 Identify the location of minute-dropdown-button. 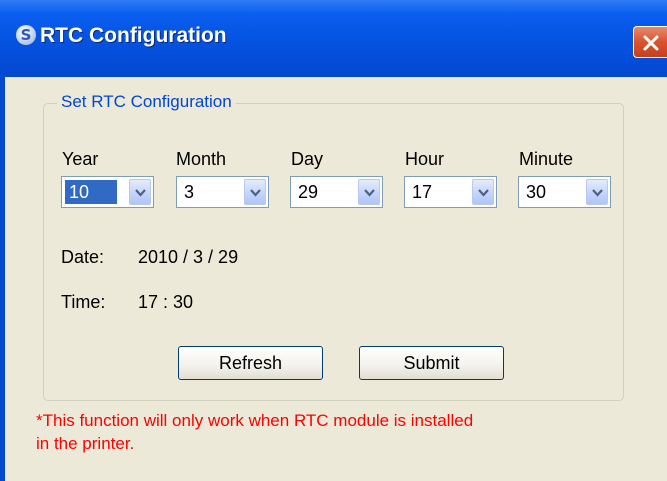
(597, 192).